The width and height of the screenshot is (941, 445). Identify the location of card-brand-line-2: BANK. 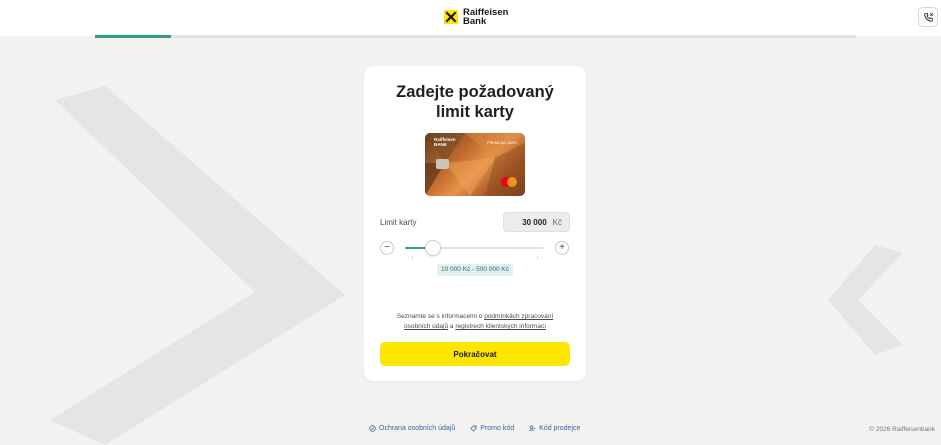
(440, 144).